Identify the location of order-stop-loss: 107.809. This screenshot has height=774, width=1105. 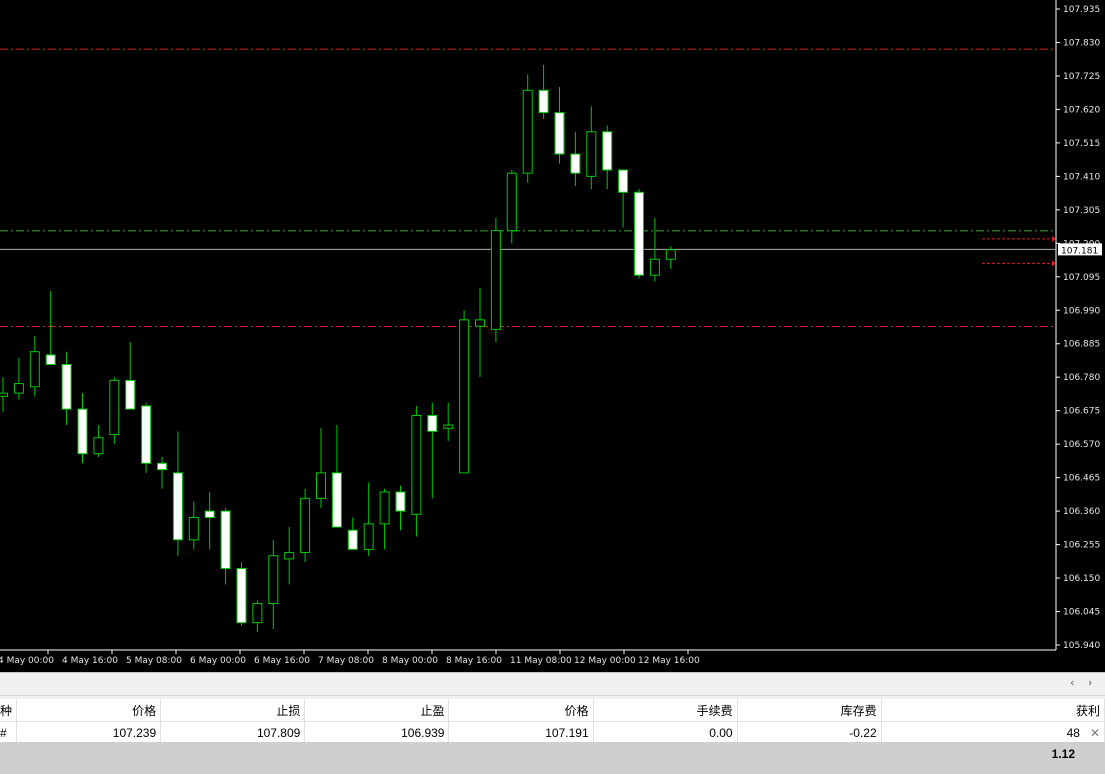
(233, 732).